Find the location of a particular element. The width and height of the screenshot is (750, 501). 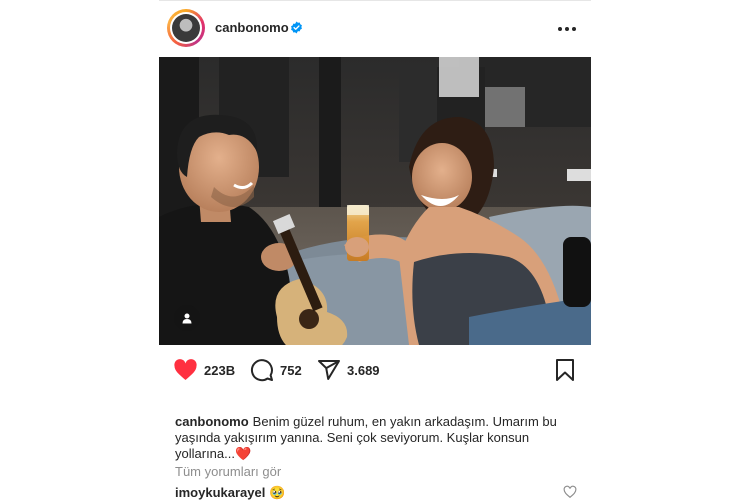

like-button: 223B is located at coordinates (204, 370).